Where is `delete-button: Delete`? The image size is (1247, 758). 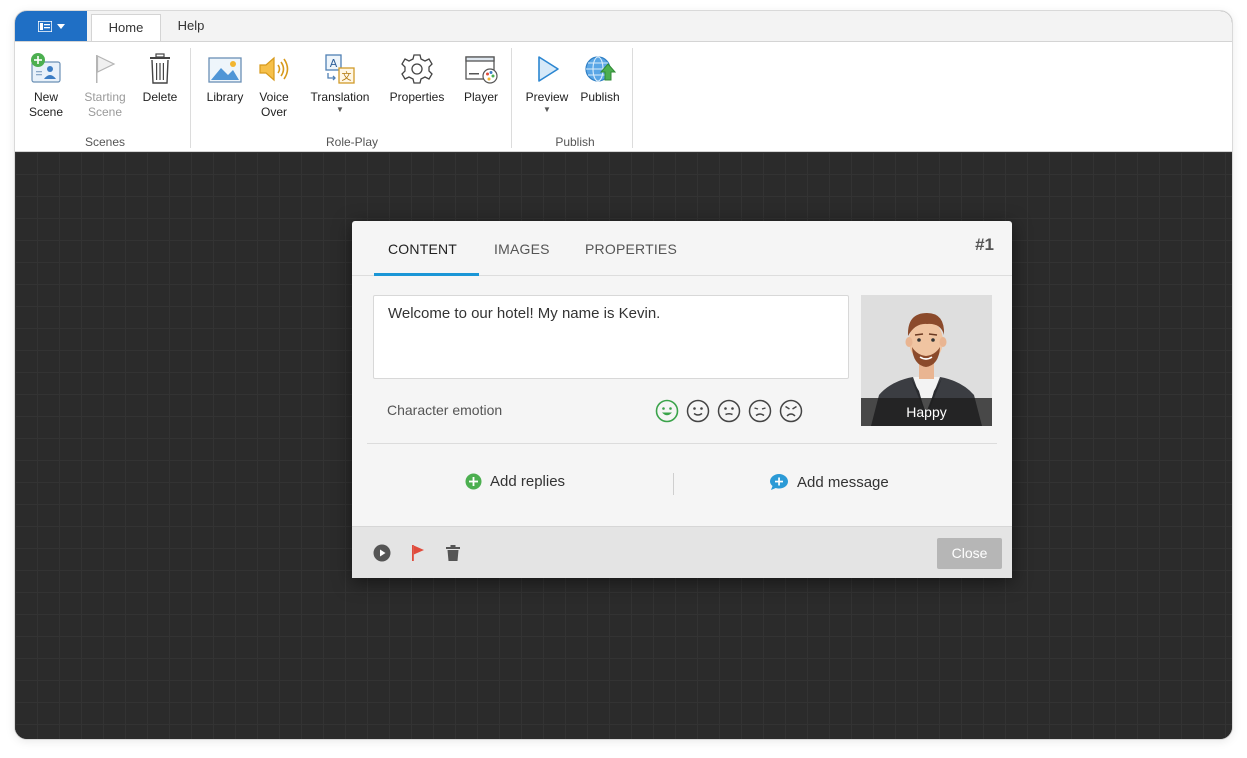
delete-button: Delete is located at coordinates (160, 76).